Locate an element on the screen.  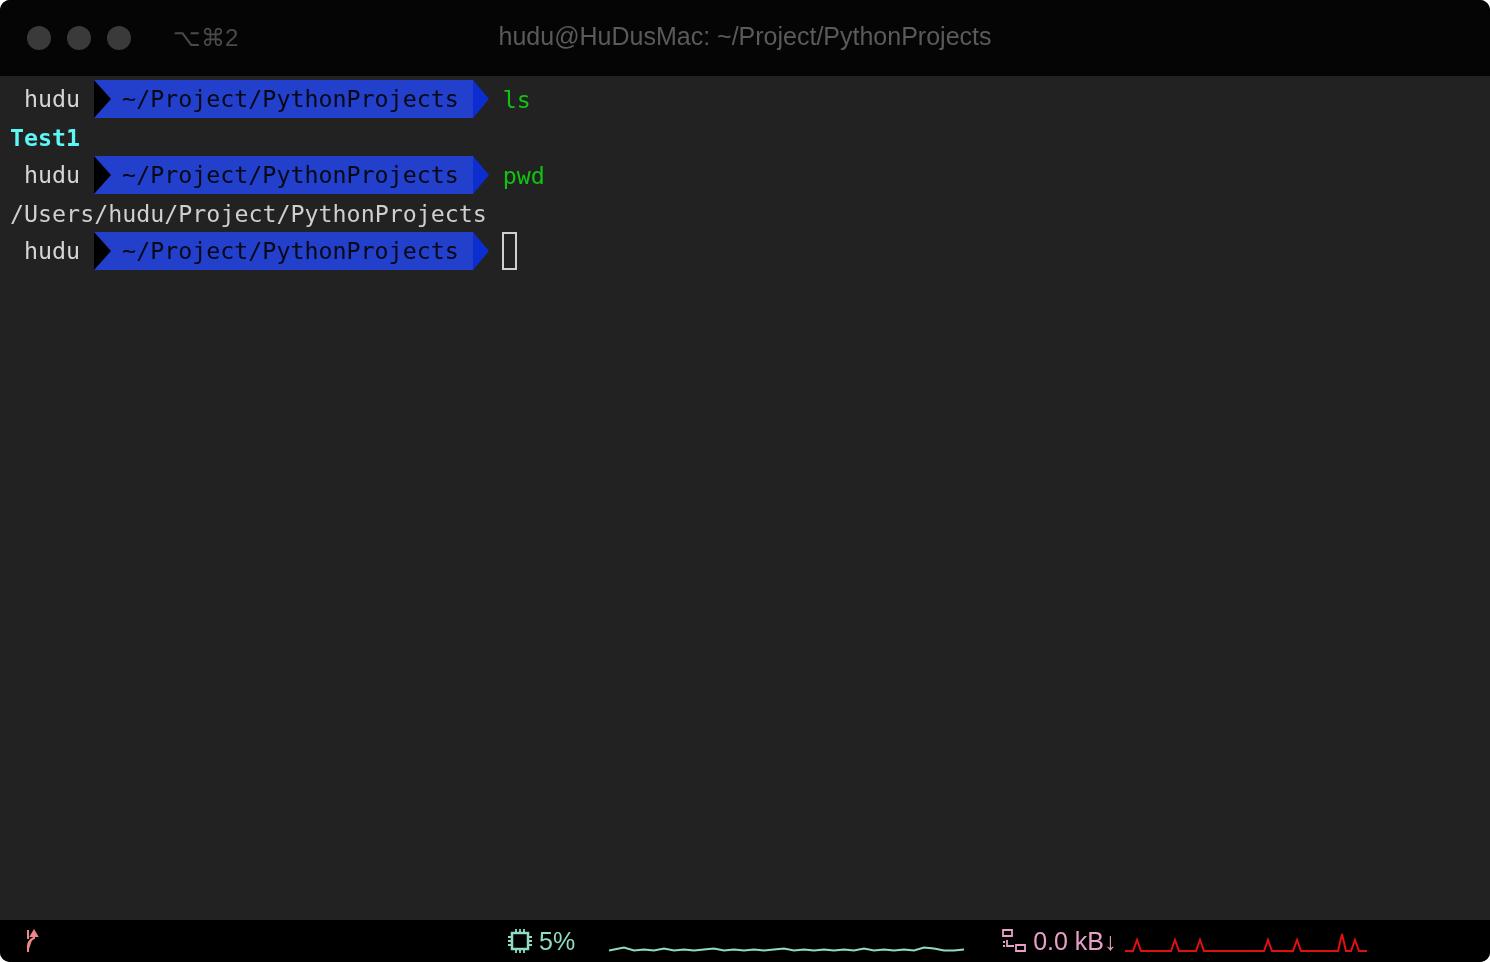
branch-icon is located at coordinates (32, 941).